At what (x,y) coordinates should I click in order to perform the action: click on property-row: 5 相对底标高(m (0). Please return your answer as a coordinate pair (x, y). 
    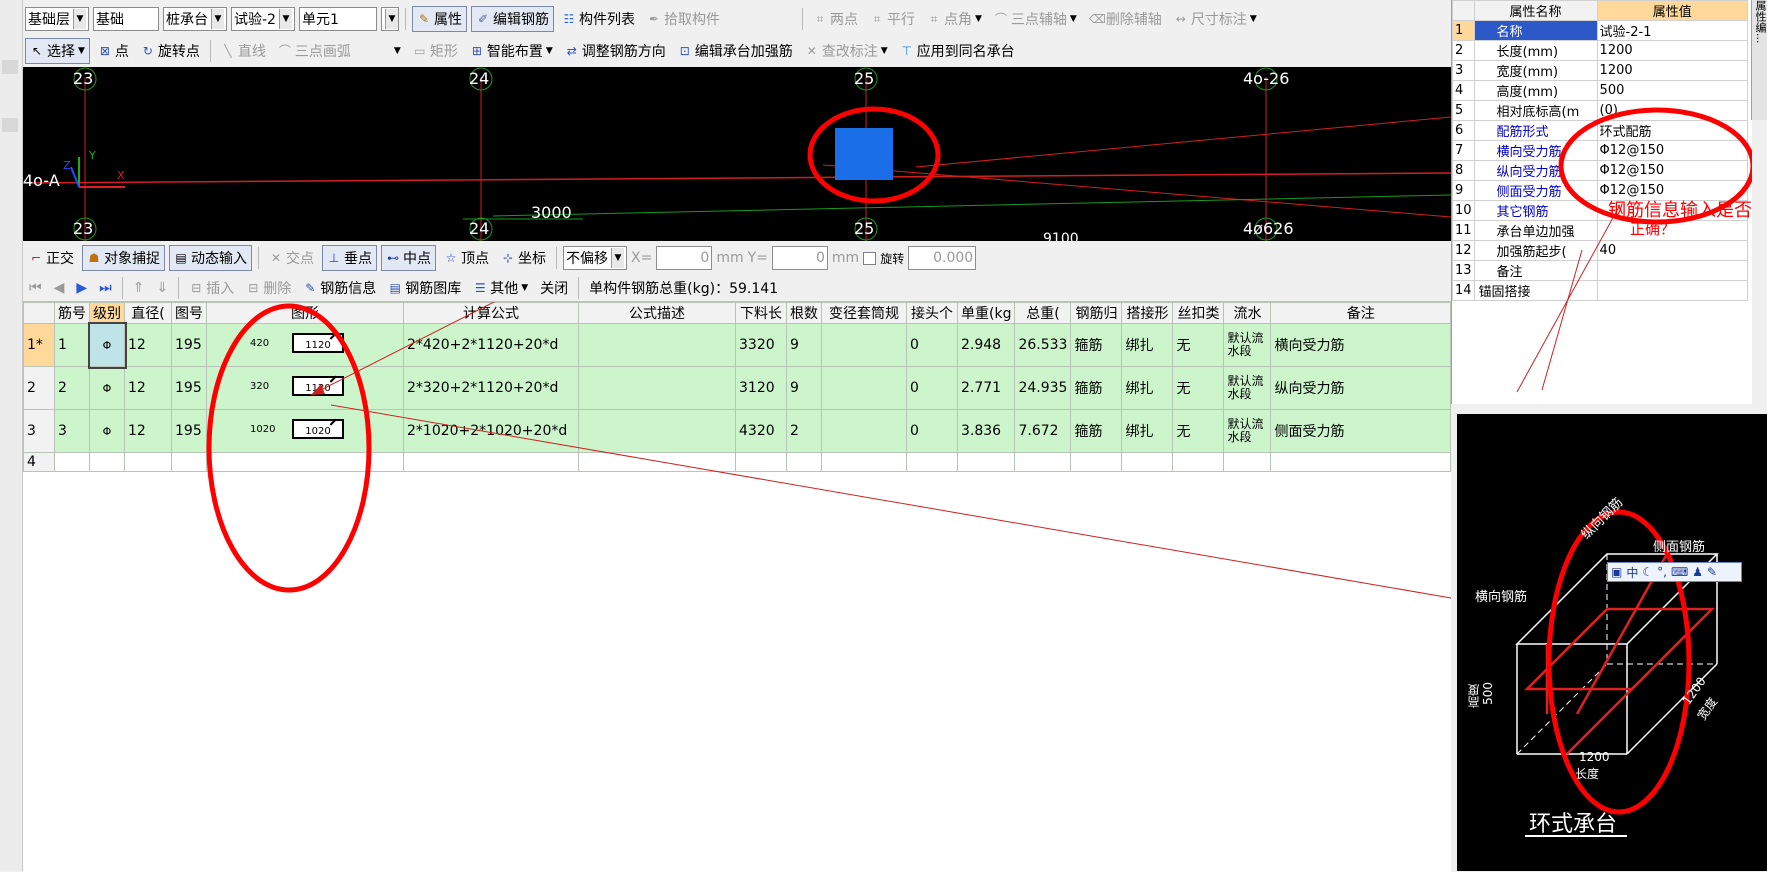
    Looking at the image, I should click on (1600, 110).